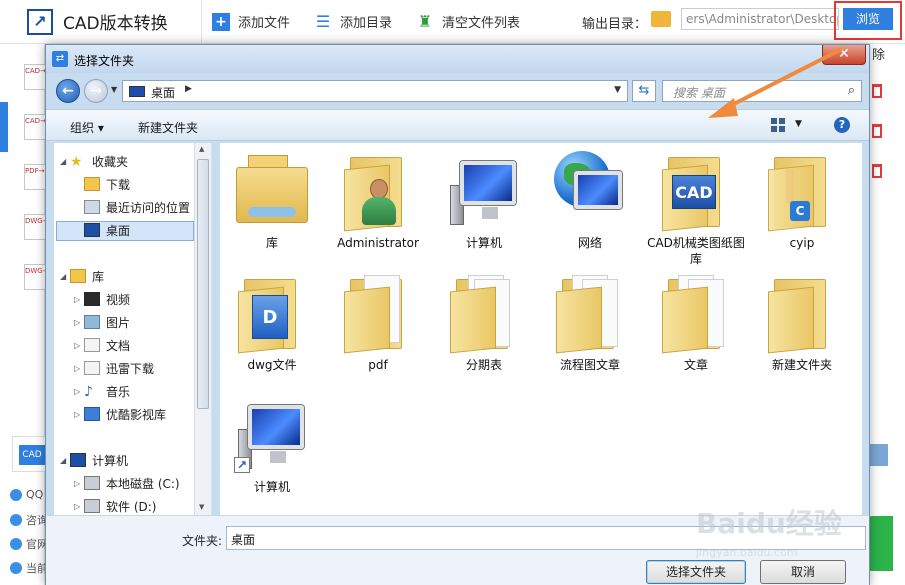 This screenshot has width=905, height=585. Describe the element at coordinates (107, 230) in the screenshot. I see `nav-item-desktop: 桌面` at that location.